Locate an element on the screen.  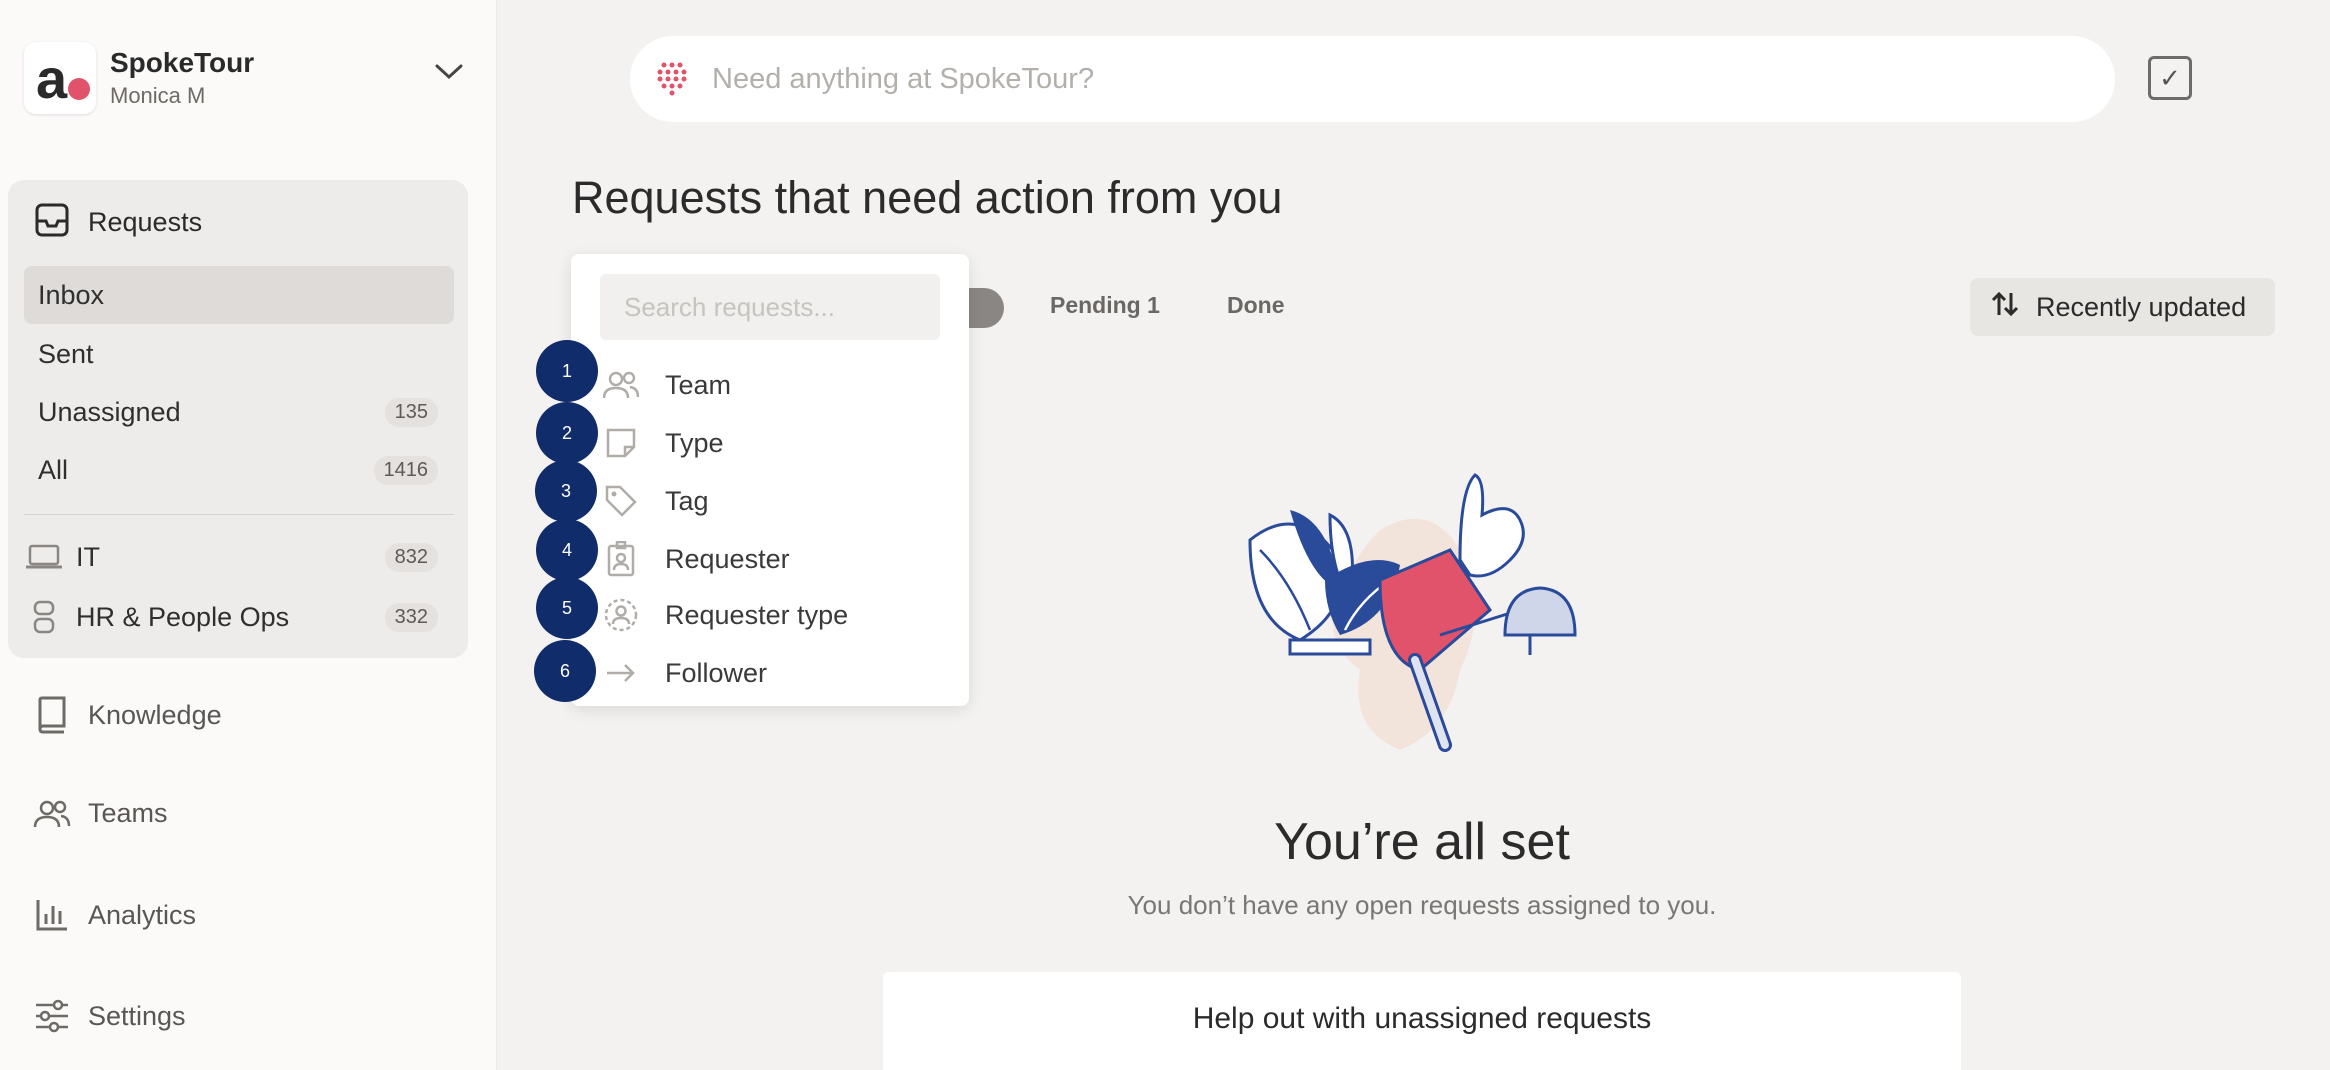
sidebar-item-label: Settings is located at coordinates (137, 1015).